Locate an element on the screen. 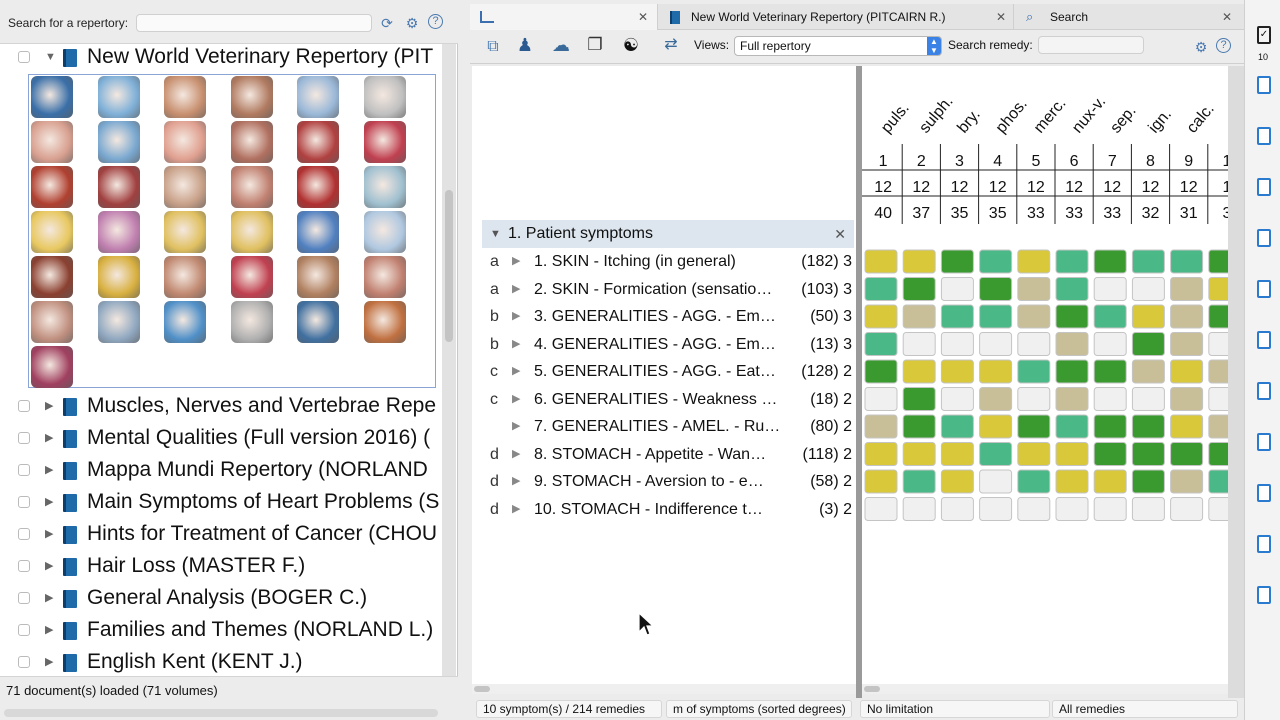 Image resolution: width=1280 pixels, height=720 pixels. windows-icon: ⧉ is located at coordinates (493, 47).